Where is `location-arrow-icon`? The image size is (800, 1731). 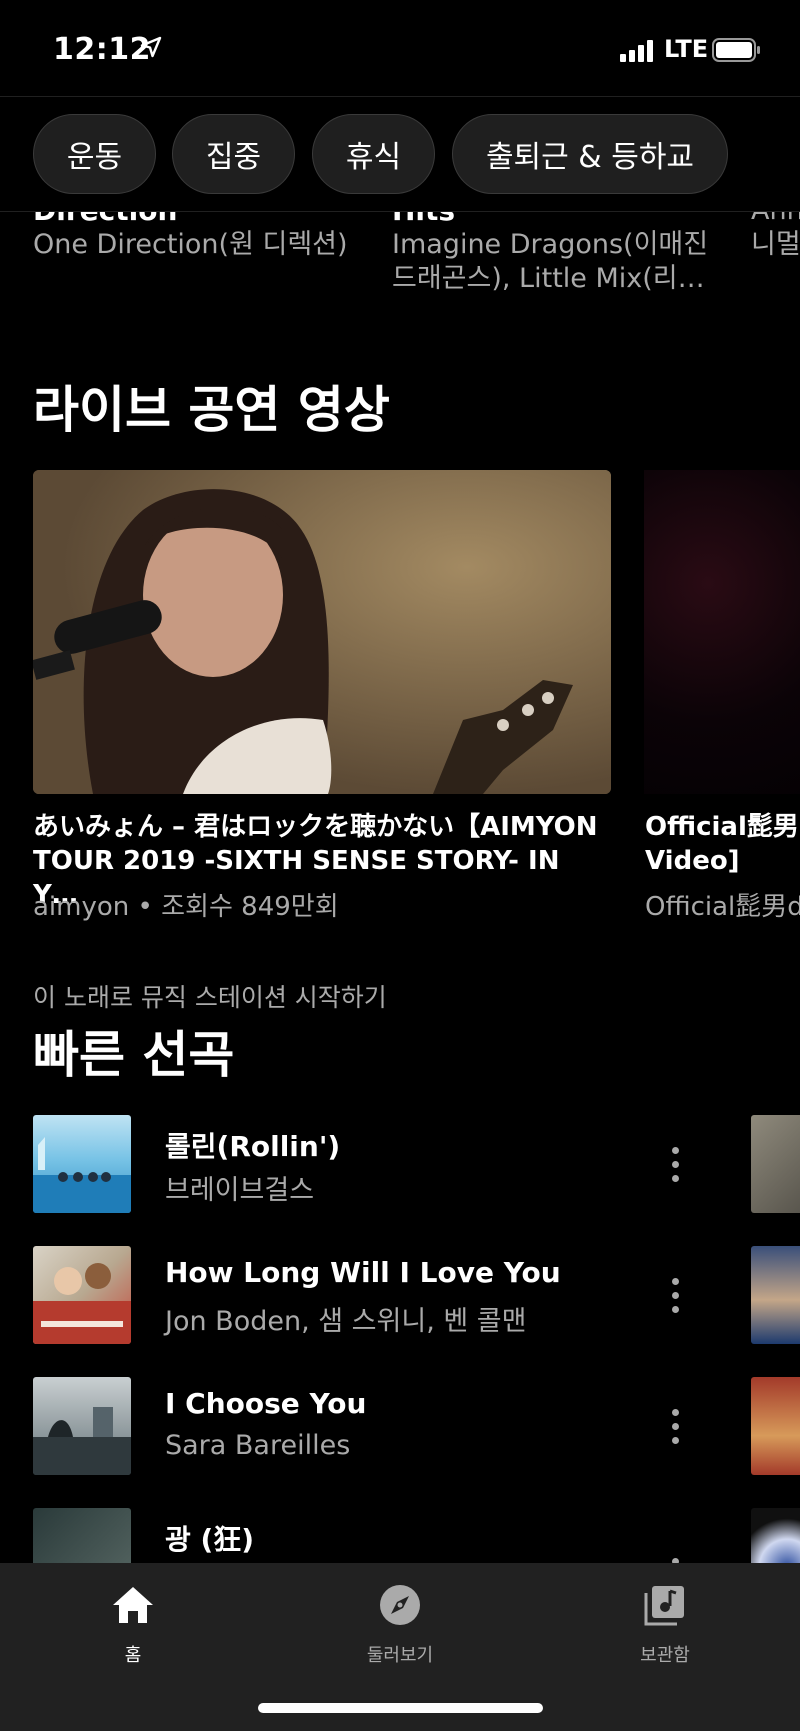 location-arrow-icon is located at coordinates (151, 47).